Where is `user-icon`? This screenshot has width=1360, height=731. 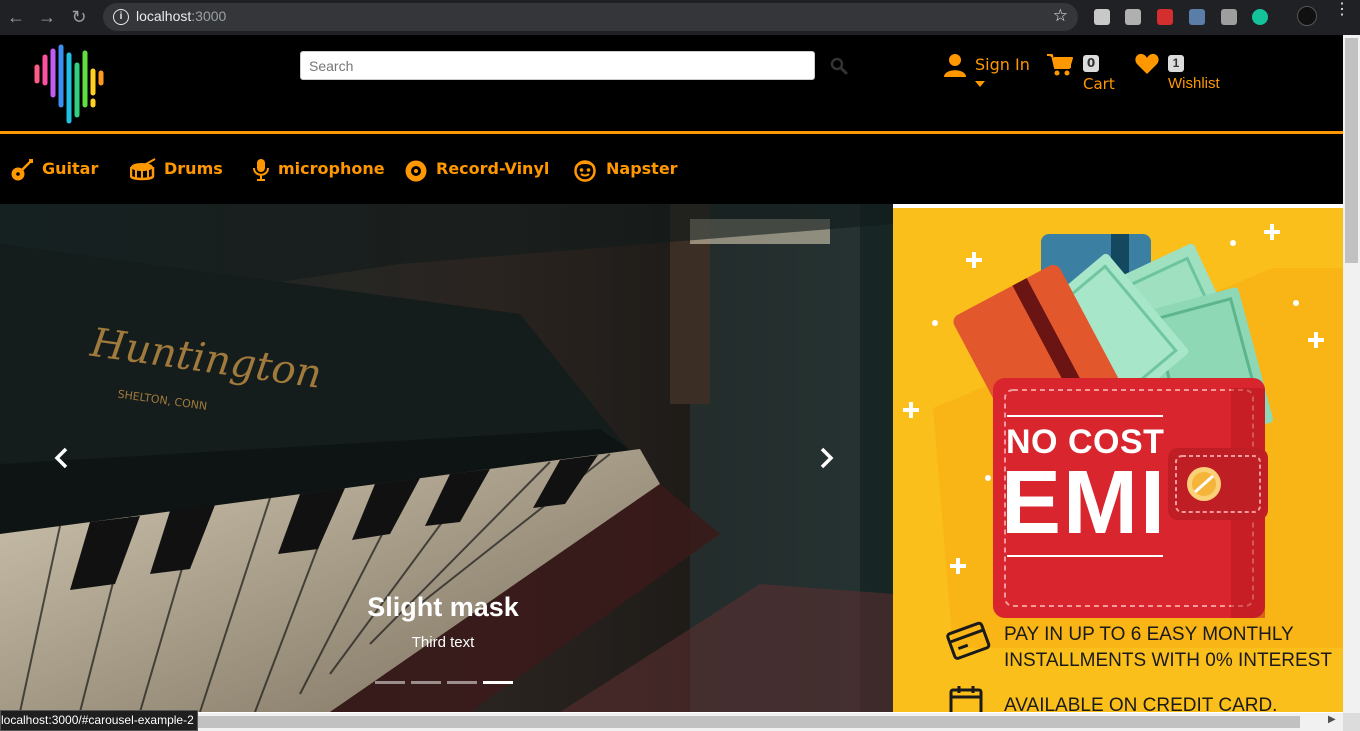 user-icon is located at coordinates (955, 65).